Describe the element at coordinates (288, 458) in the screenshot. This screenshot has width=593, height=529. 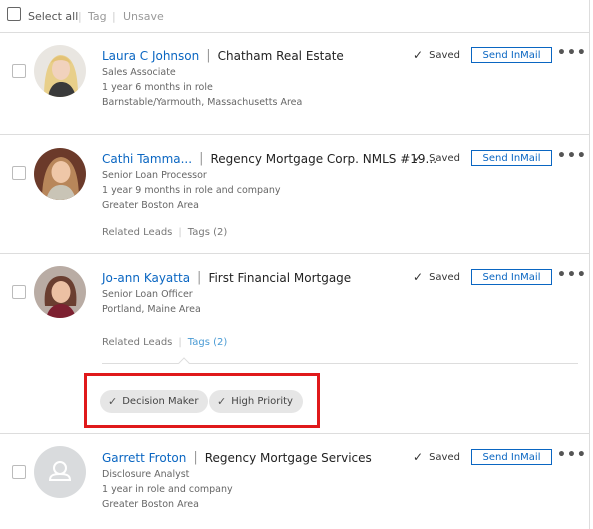
I see `company-link: Regency Mortgage Services` at that location.